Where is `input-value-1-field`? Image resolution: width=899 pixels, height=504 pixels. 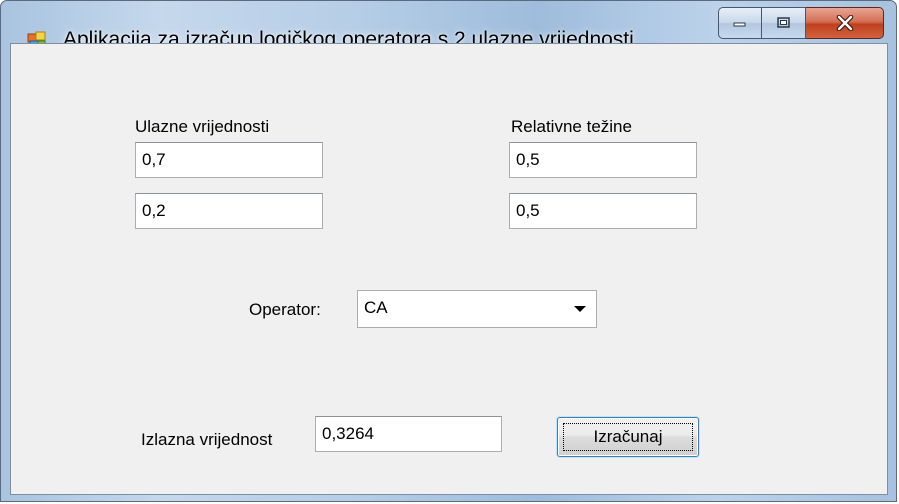
input-value-1-field is located at coordinates (229, 160).